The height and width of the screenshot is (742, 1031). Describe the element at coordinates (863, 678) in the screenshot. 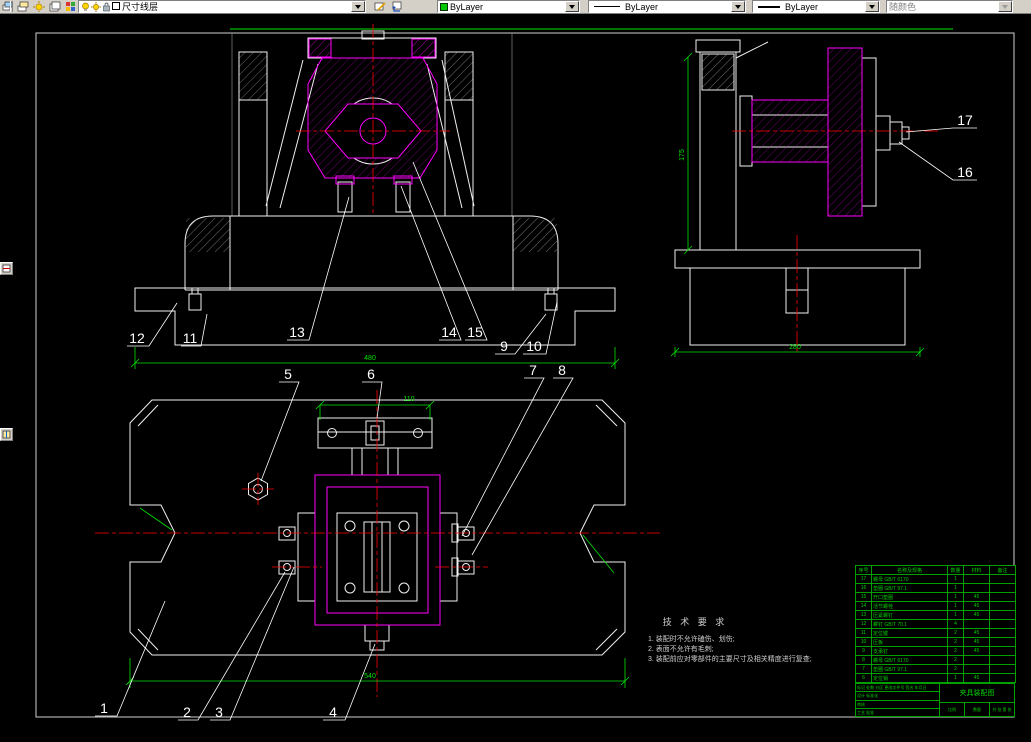

I see `bom-cell-no: 6` at that location.